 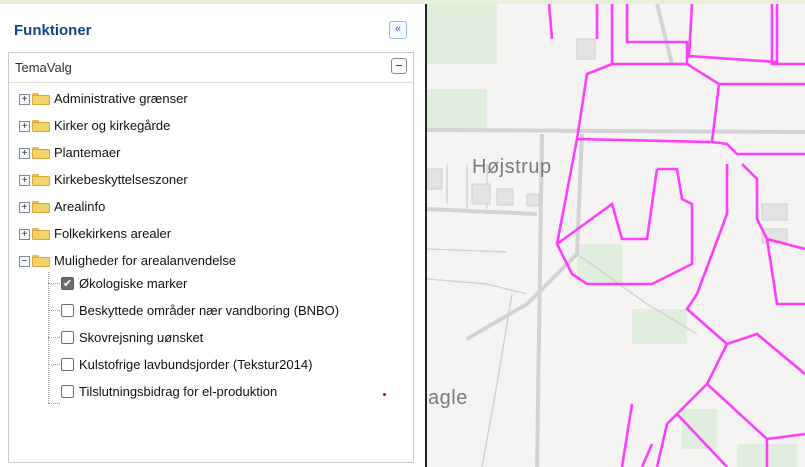 I want to click on tree-folder-label: Arealinfo, so click(x=79, y=206).